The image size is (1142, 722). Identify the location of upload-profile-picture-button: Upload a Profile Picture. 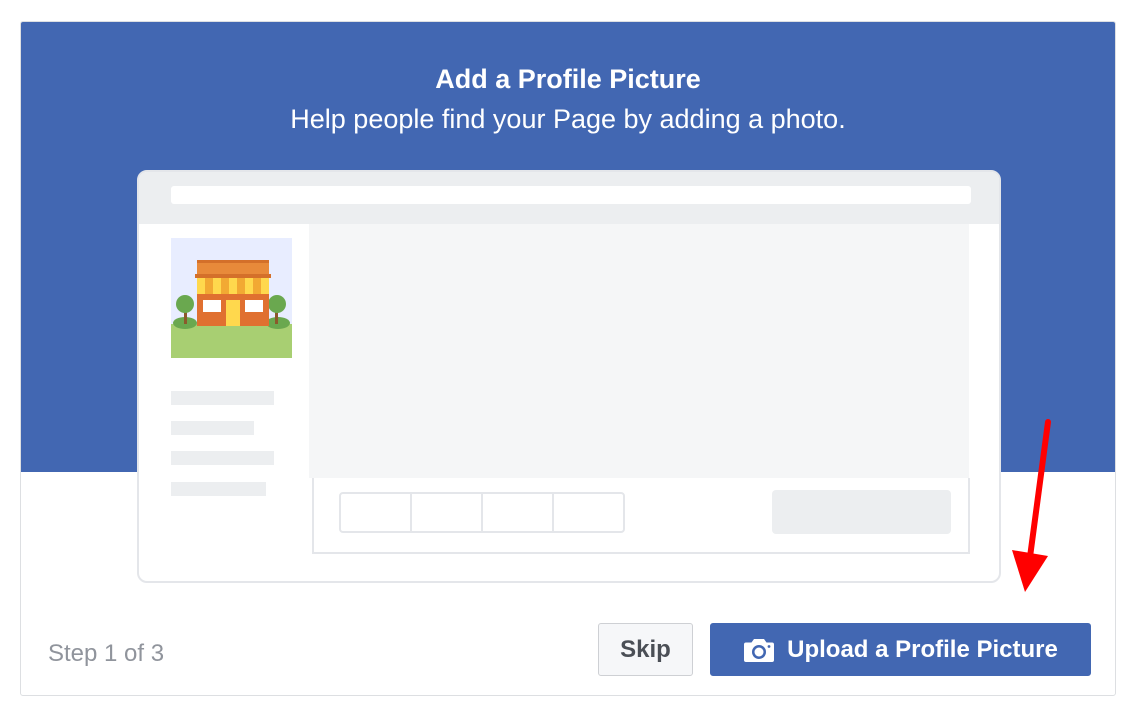
(900, 649).